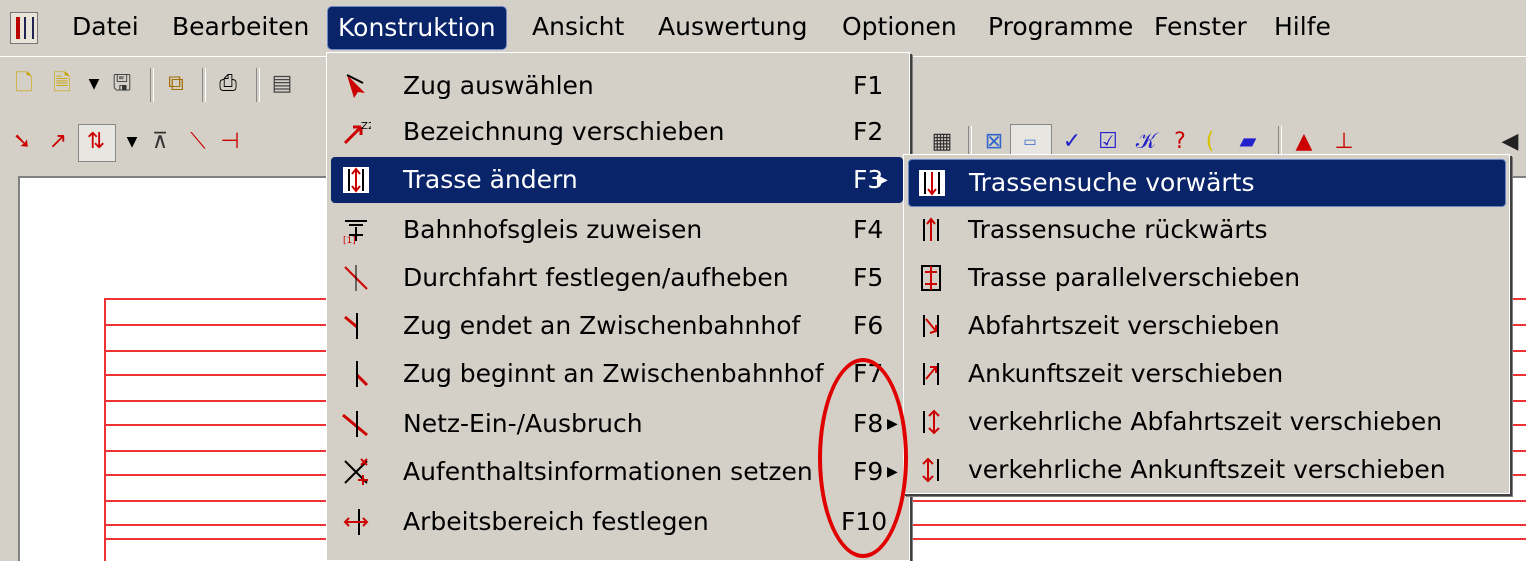 The image size is (1526, 561). Describe the element at coordinates (351, 326) in the screenshot. I see `train-ends-icon` at that location.